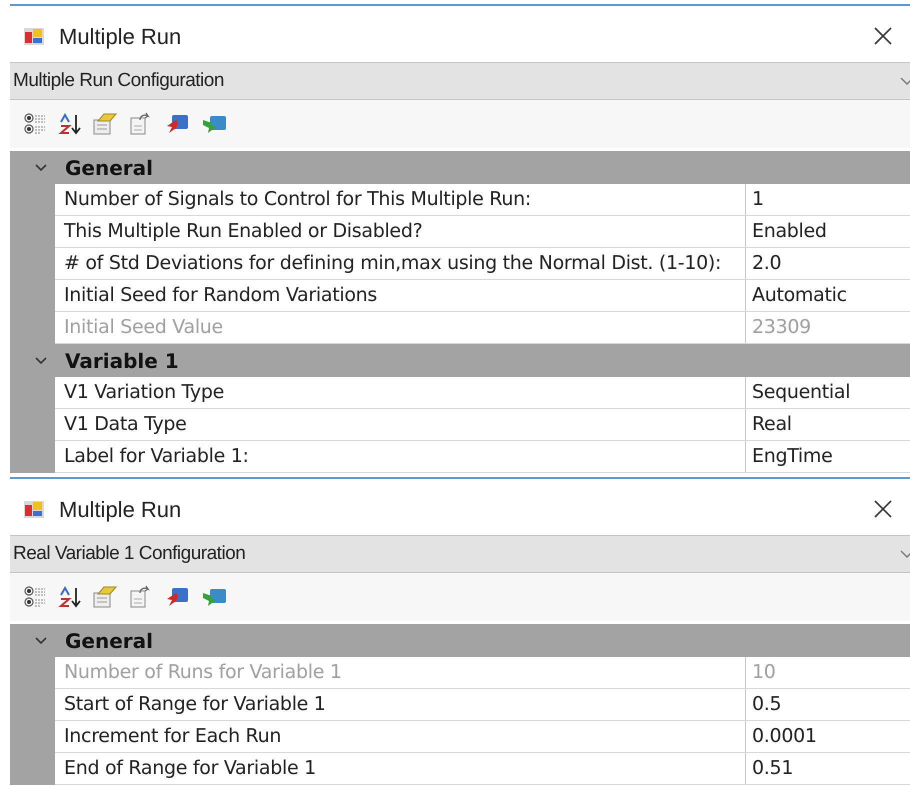 The image size is (910, 786). Describe the element at coordinates (828, 263) in the screenshot. I see `property-value: 2.0` at that location.